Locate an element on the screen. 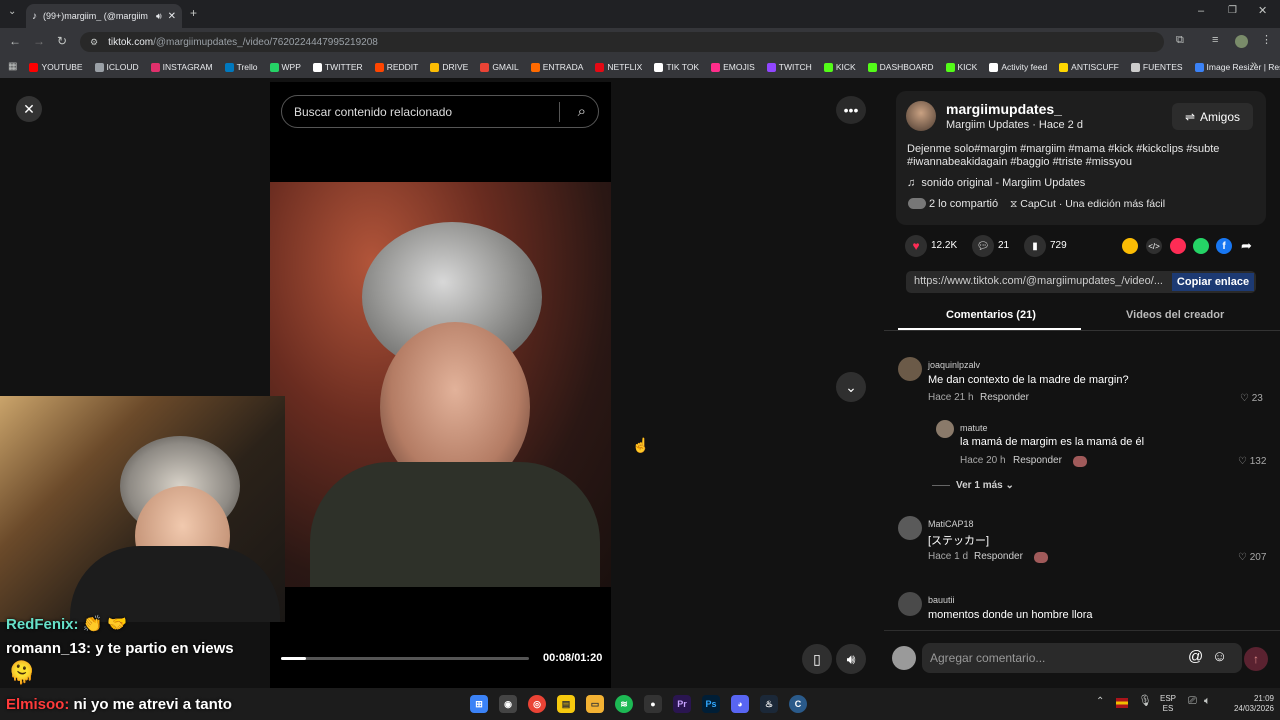  bookmark-item: GMAIL is located at coordinates (499, 67).